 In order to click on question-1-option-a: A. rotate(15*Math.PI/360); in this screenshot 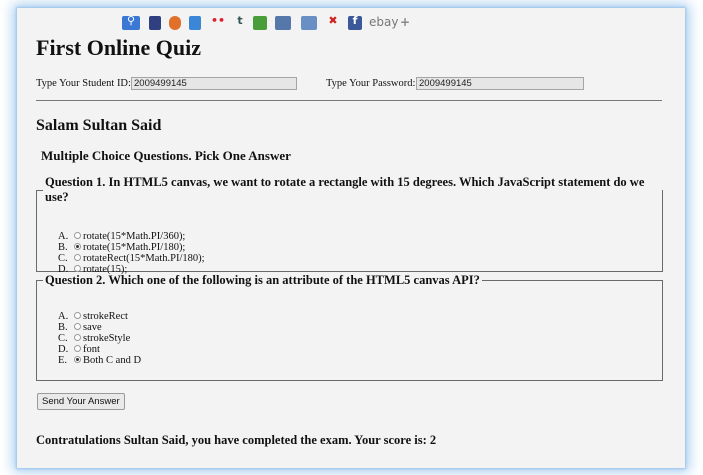, I will do `click(121, 236)`.